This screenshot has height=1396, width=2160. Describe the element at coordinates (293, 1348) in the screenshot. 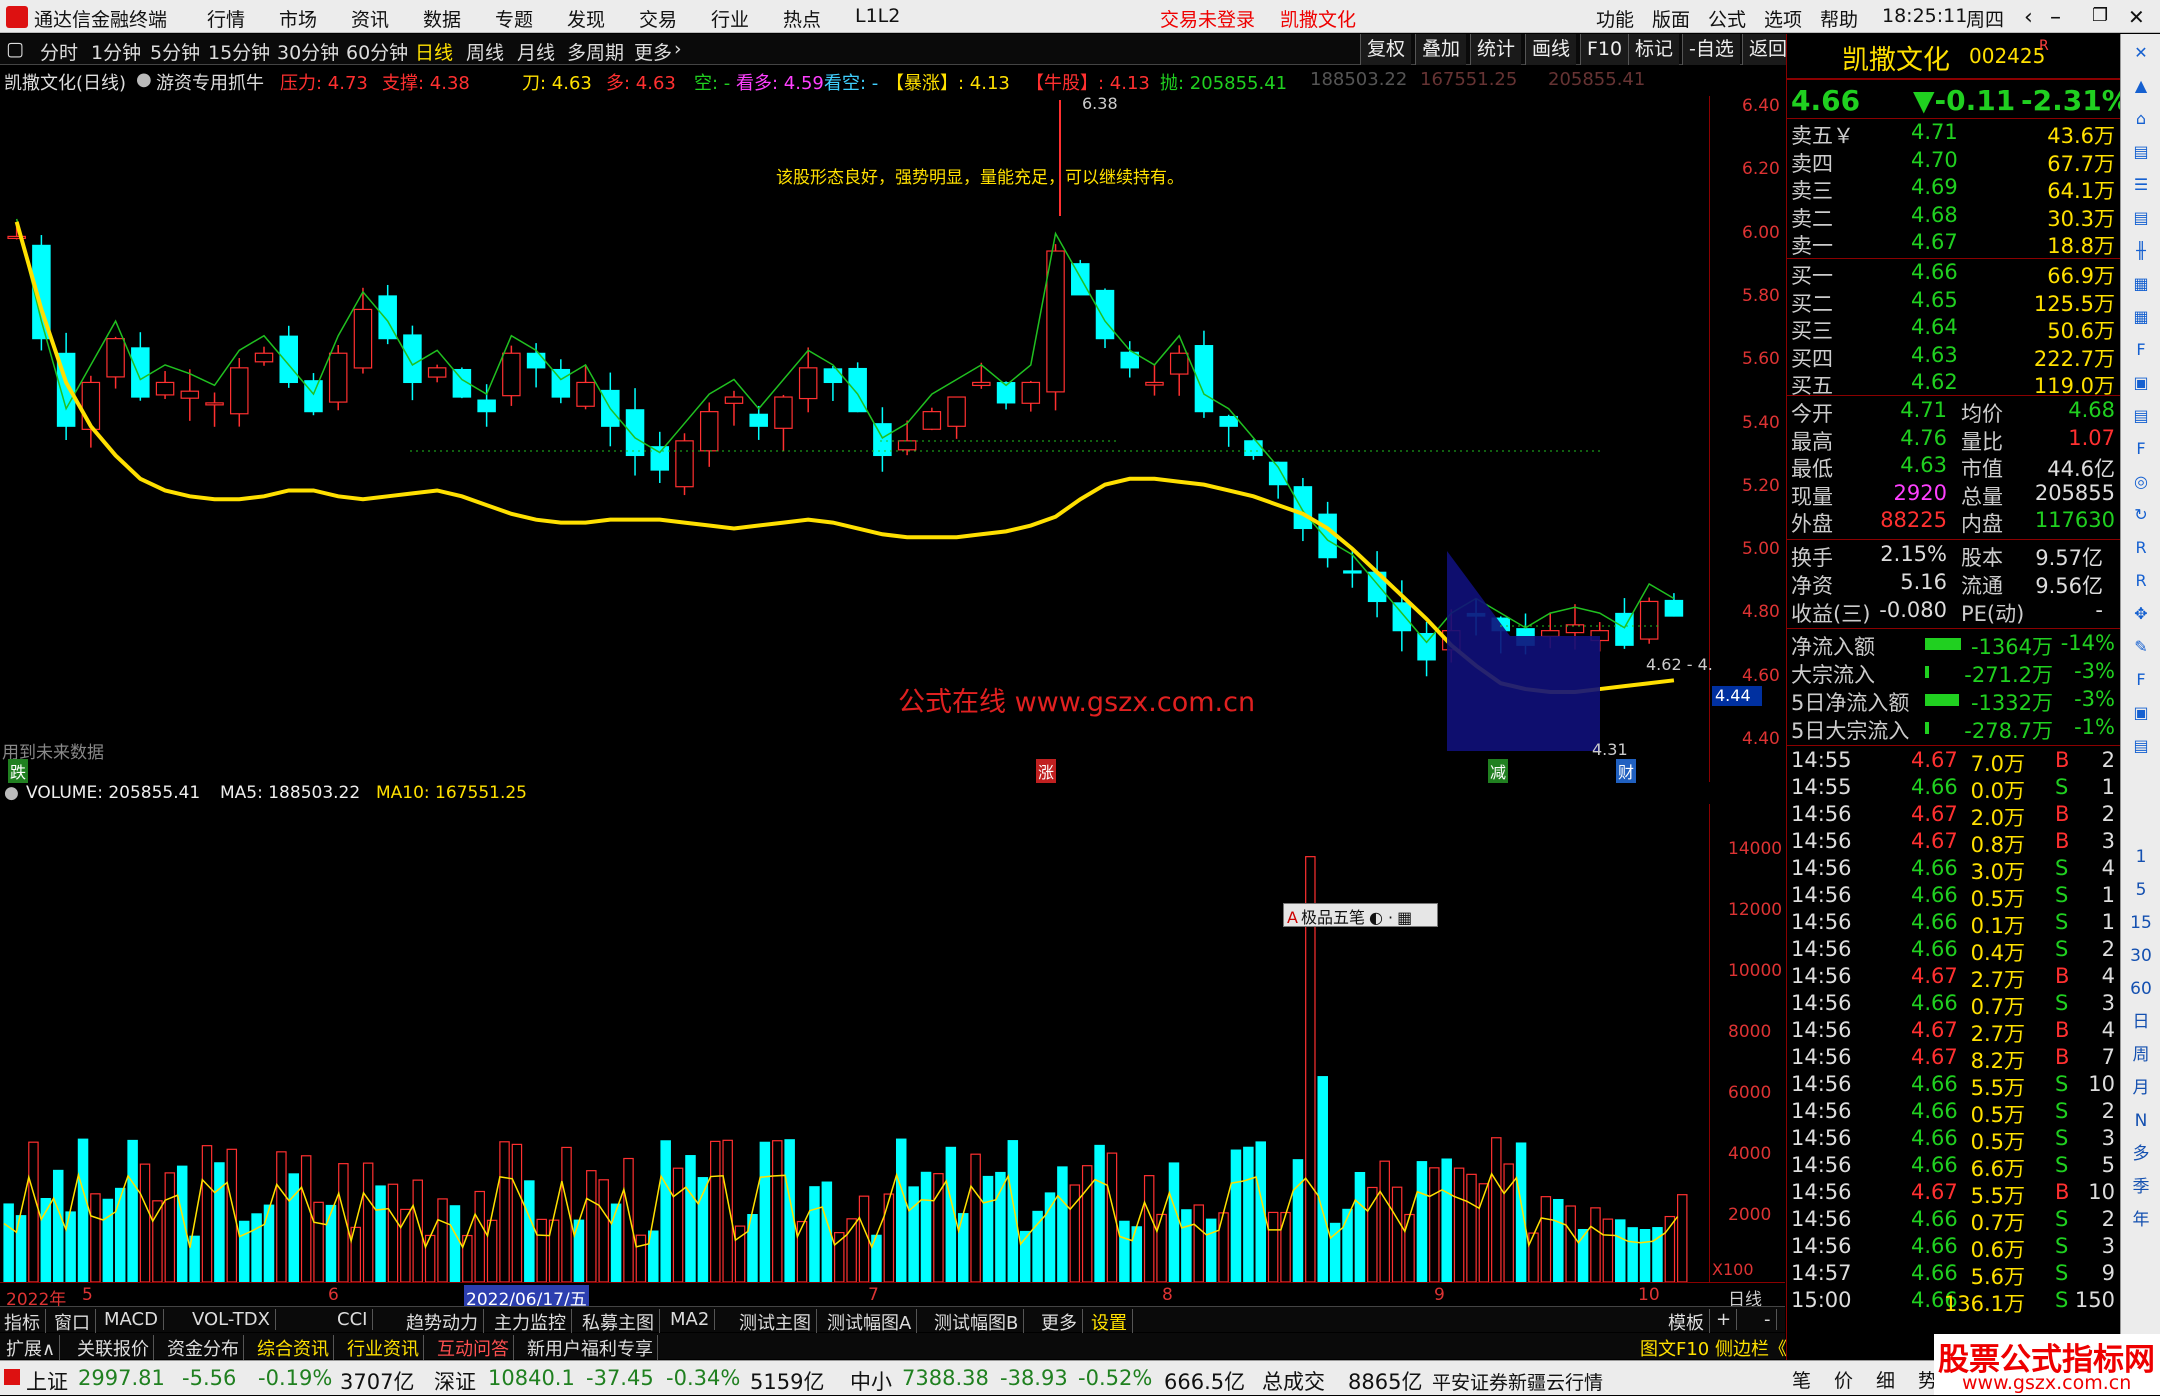

I see `info-tab: 综合资讯` at that location.